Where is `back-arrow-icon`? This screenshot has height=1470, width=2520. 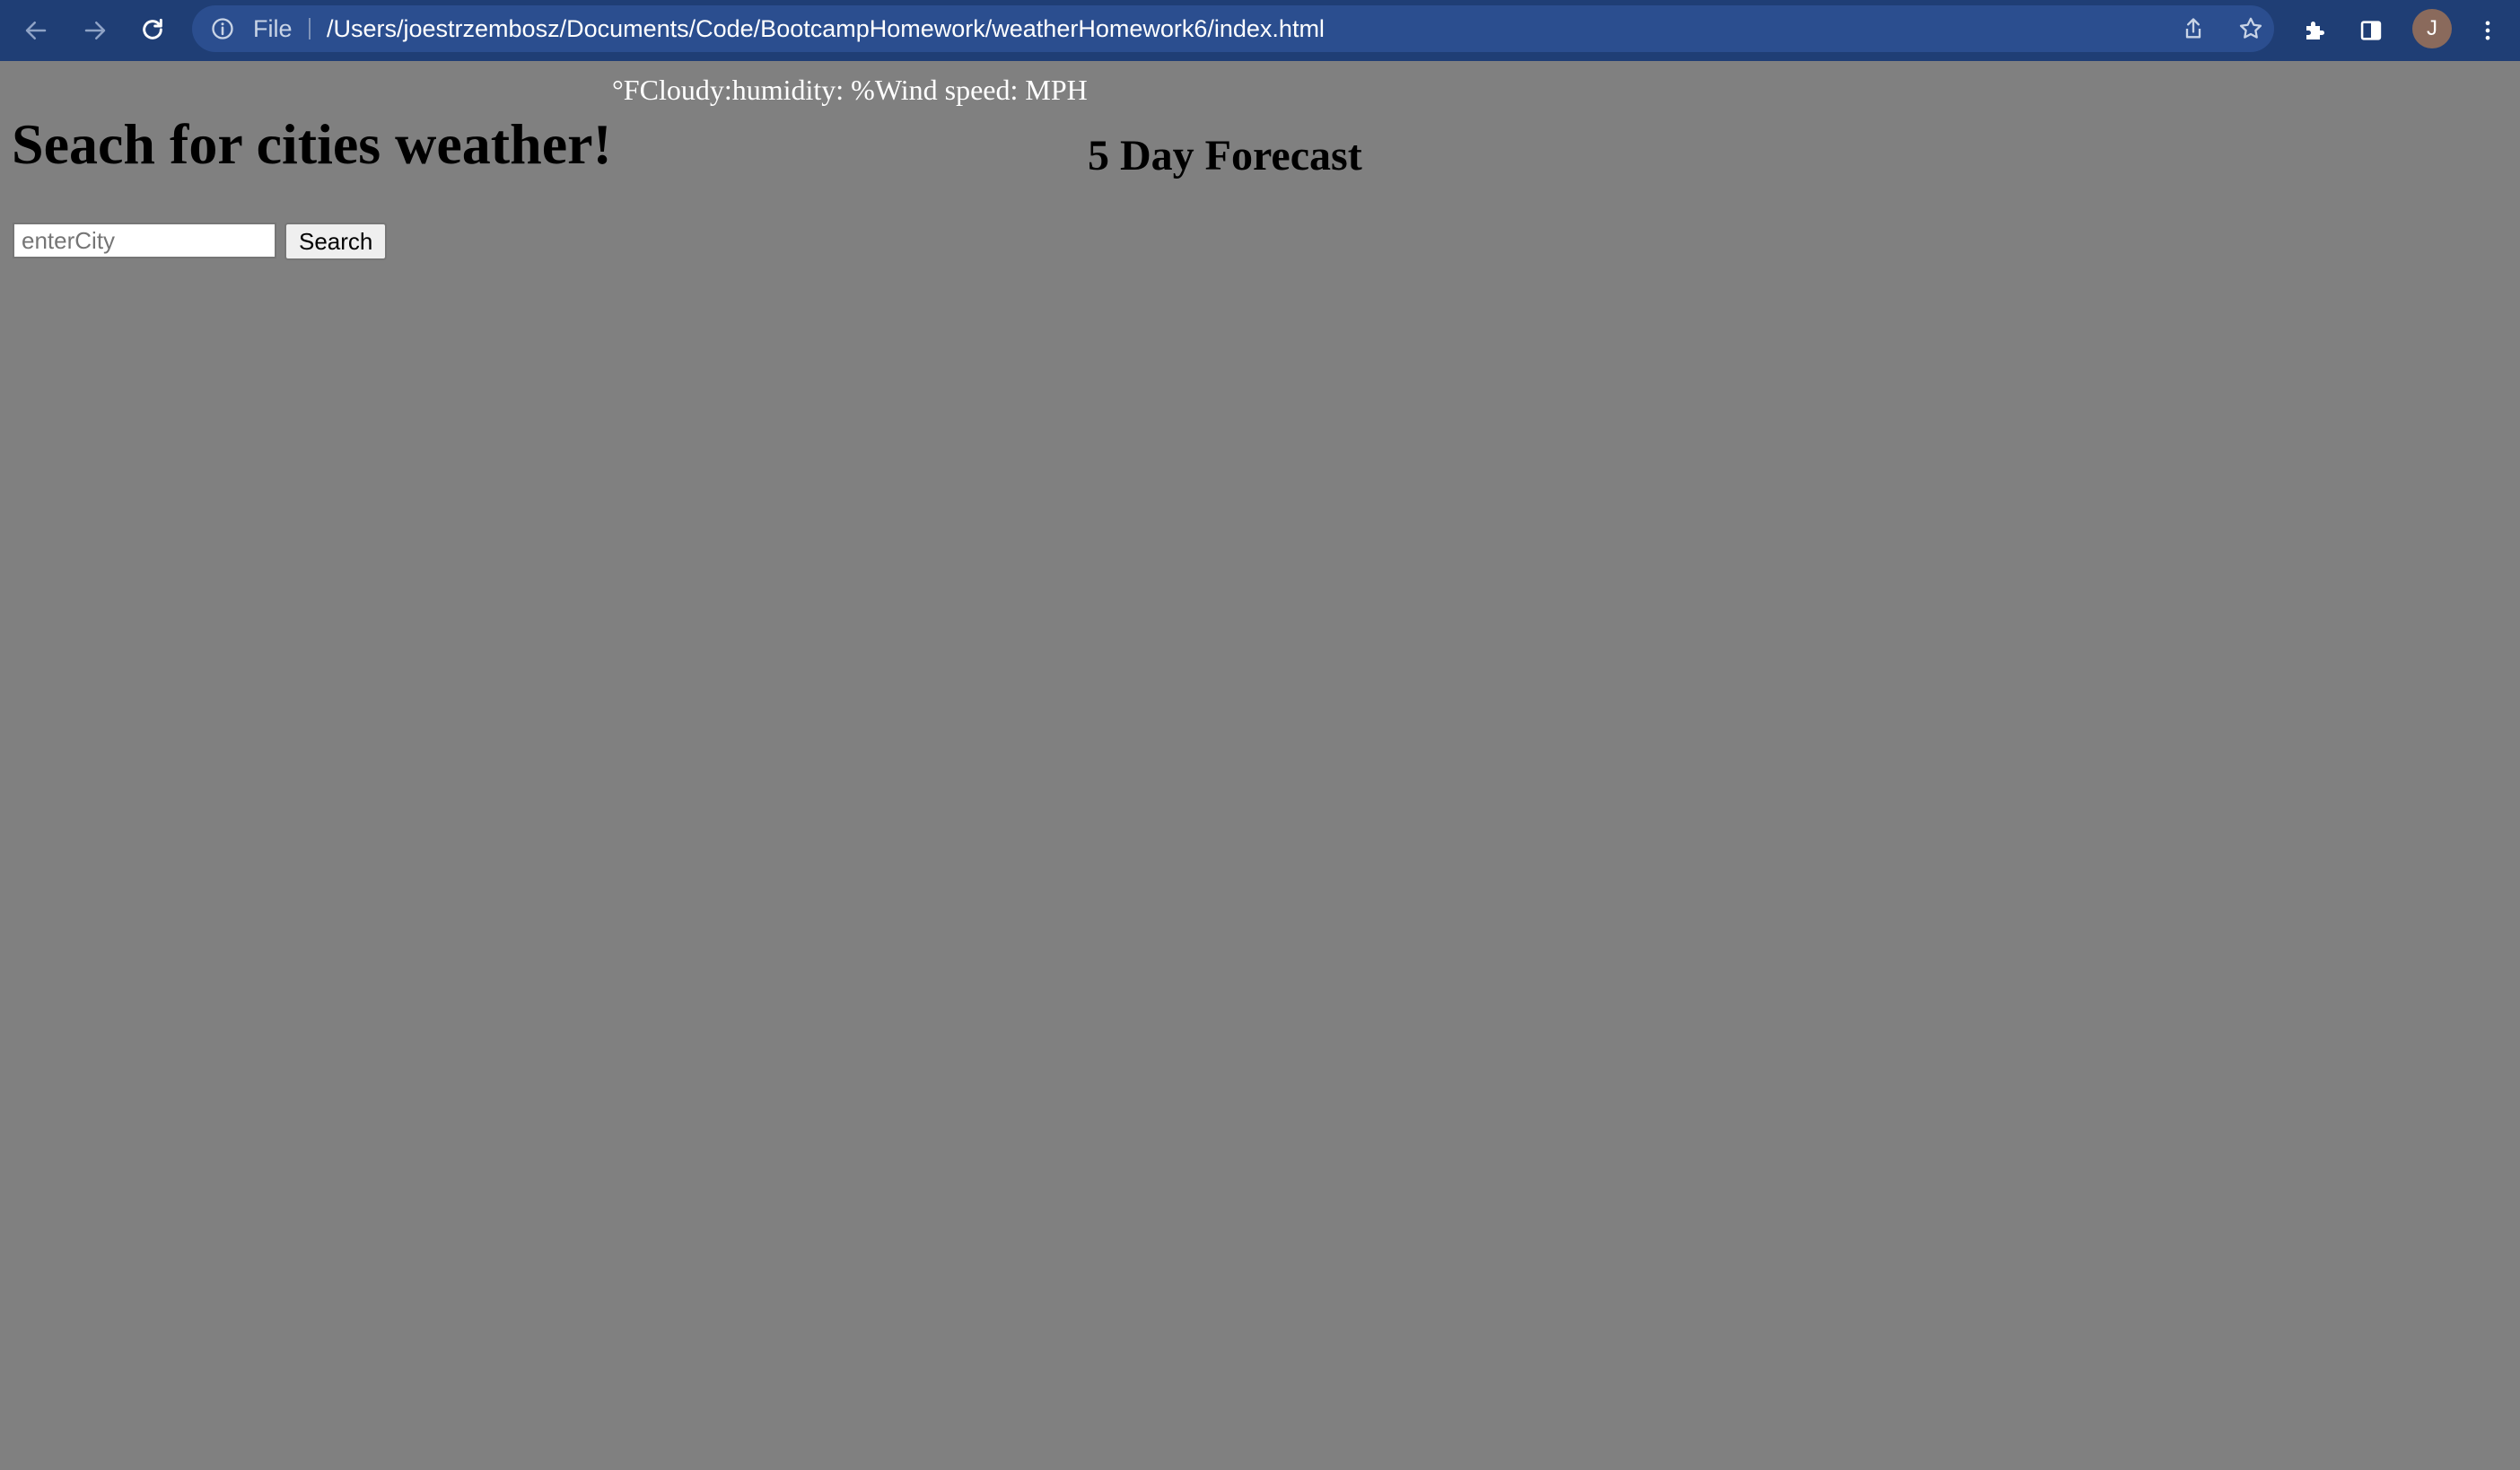
back-arrow-icon is located at coordinates (36, 31).